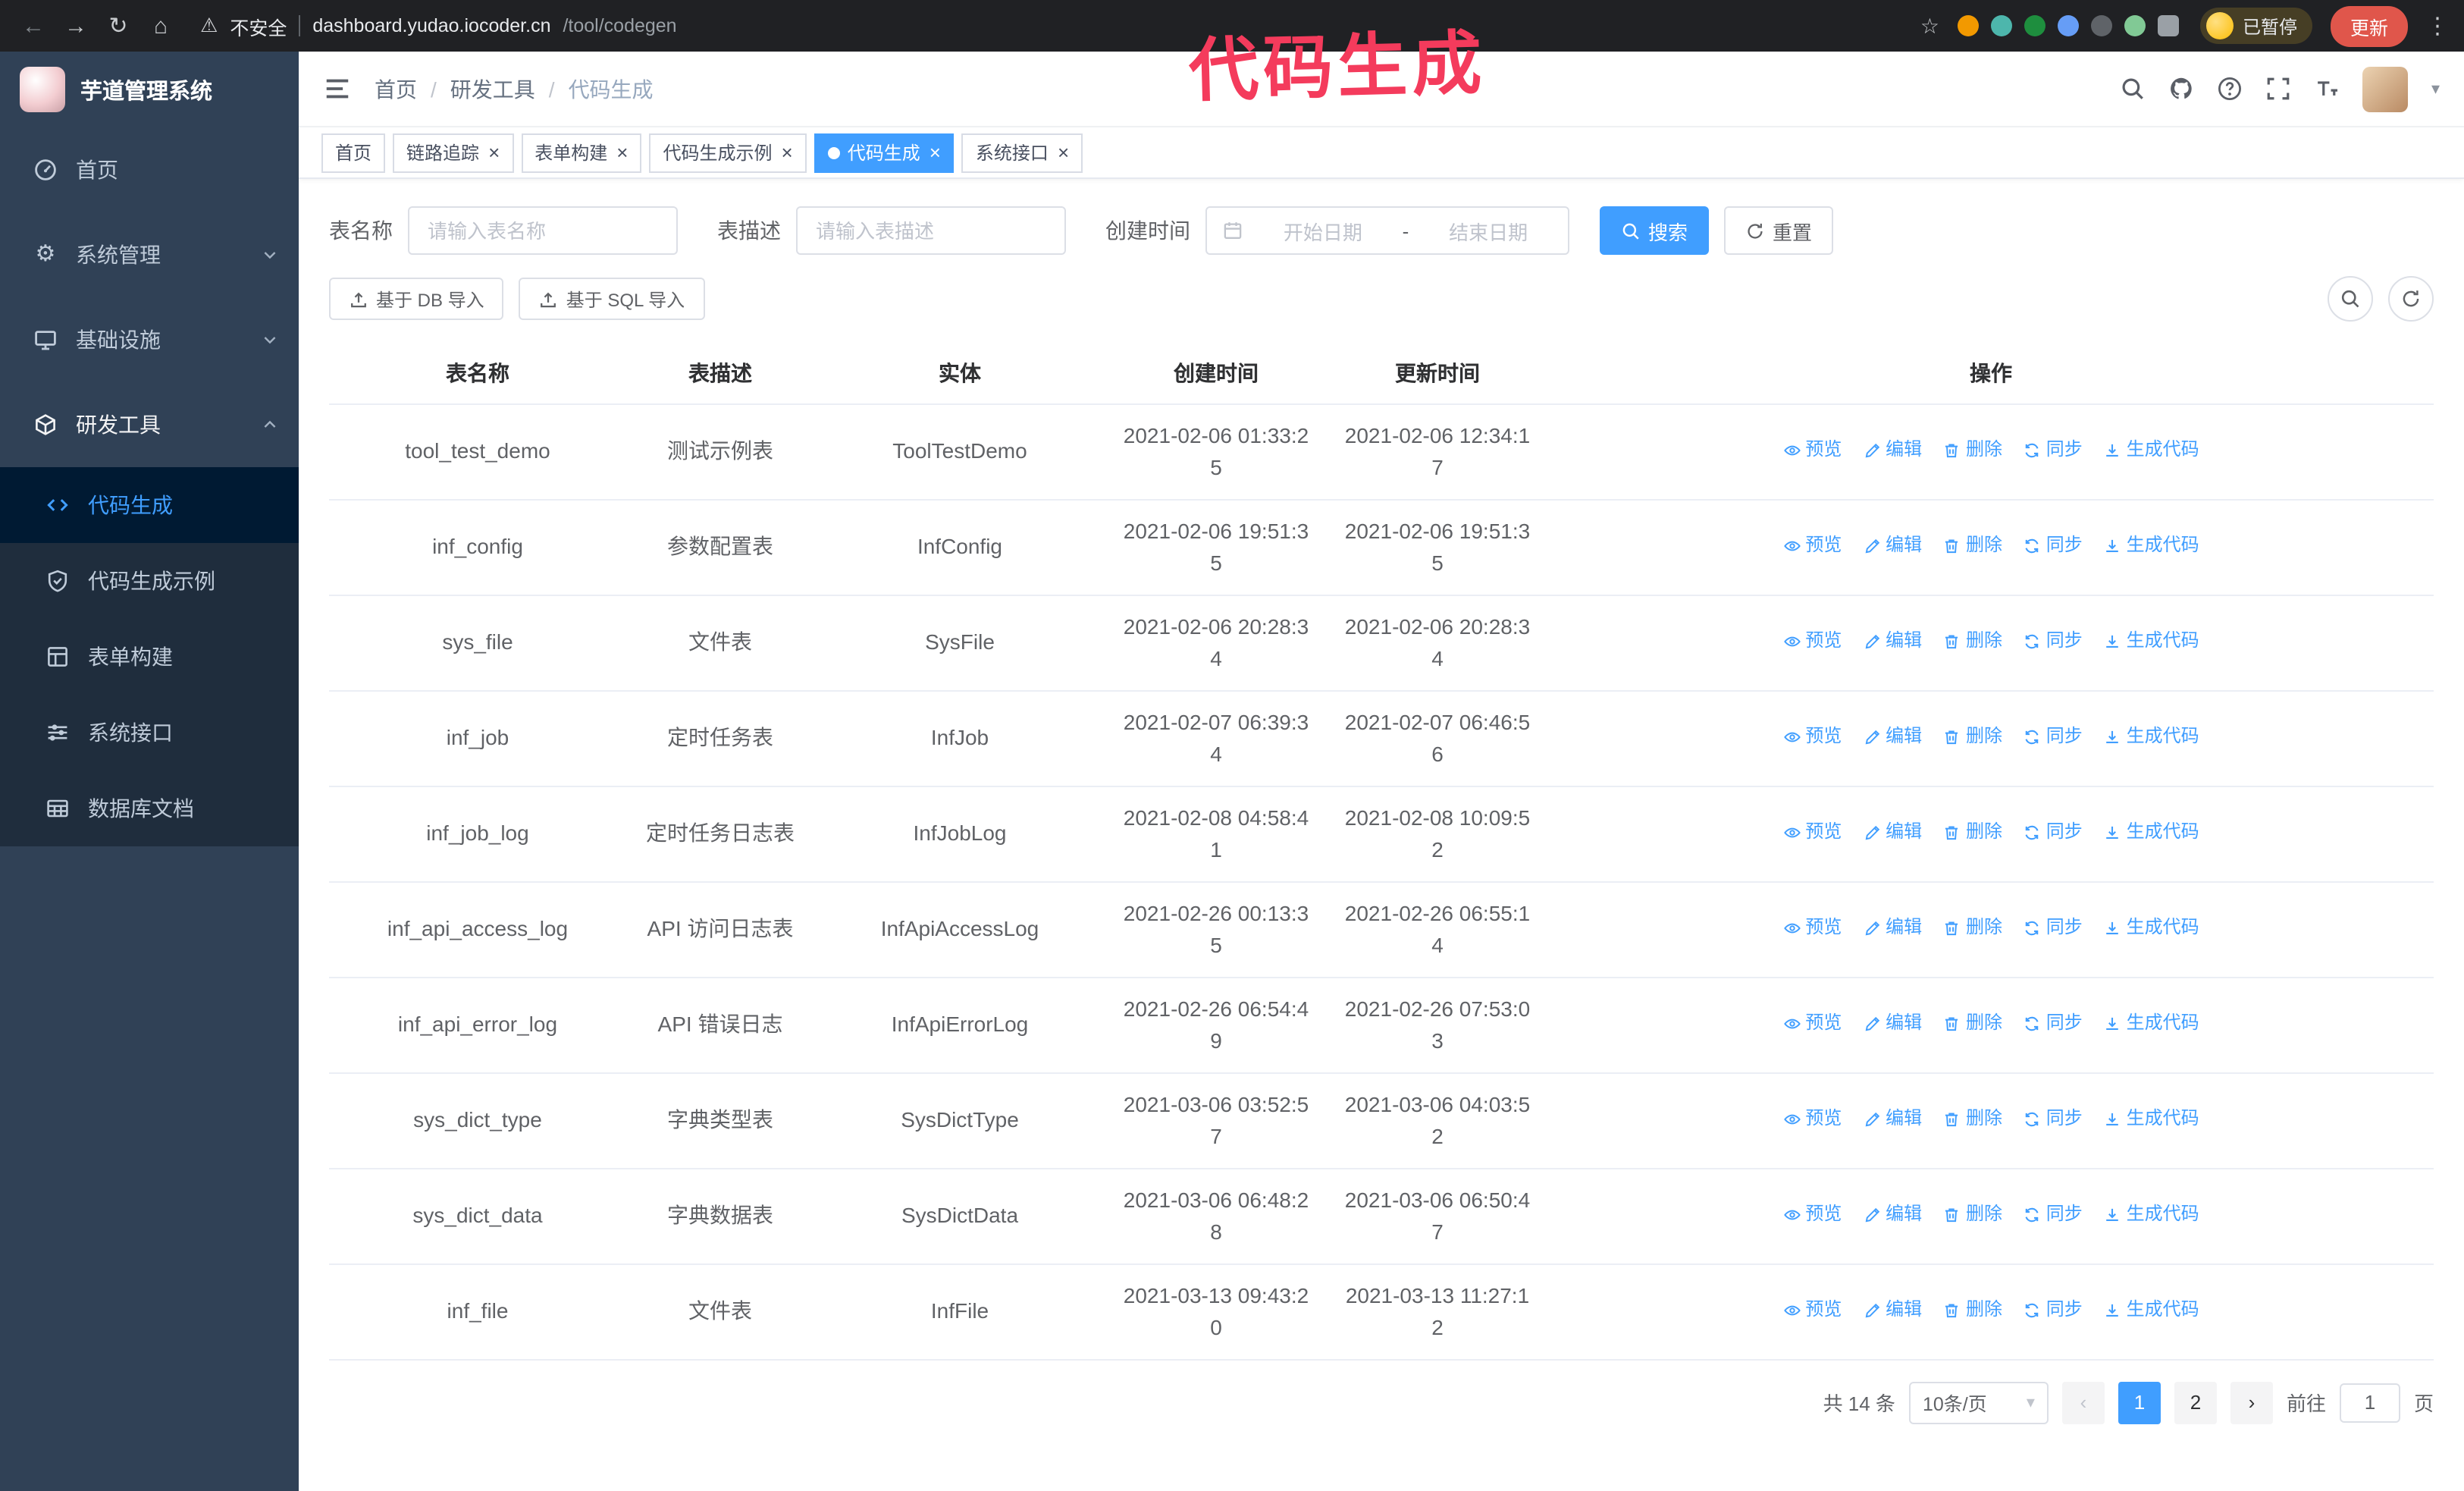 Image resolution: width=2464 pixels, height=1491 pixels. What do you see at coordinates (150, 424) in the screenshot?
I see `sidebar-item-dev-tools: 研发工具` at bounding box center [150, 424].